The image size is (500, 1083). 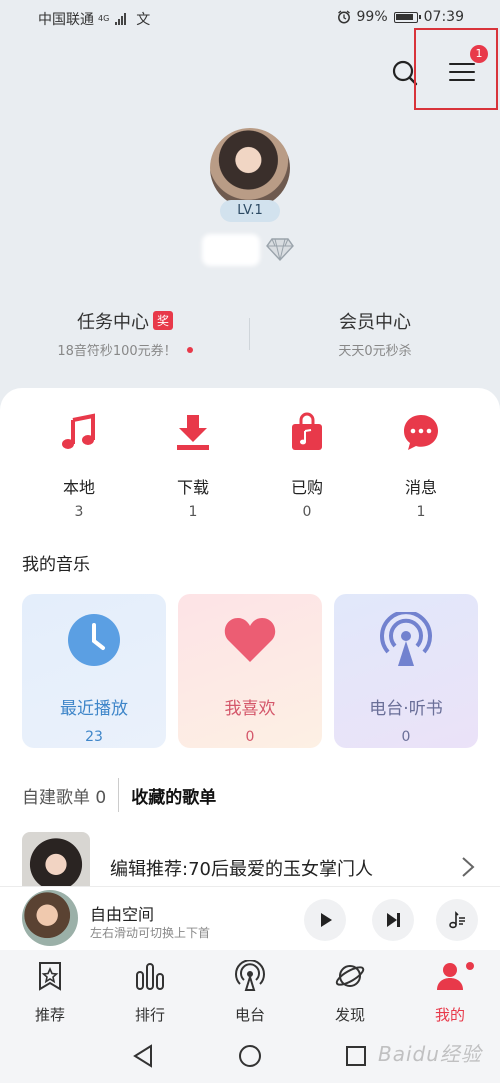 What do you see at coordinates (250, 709) in the screenshot?
I see `tile-label: 我喜欢` at bounding box center [250, 709].